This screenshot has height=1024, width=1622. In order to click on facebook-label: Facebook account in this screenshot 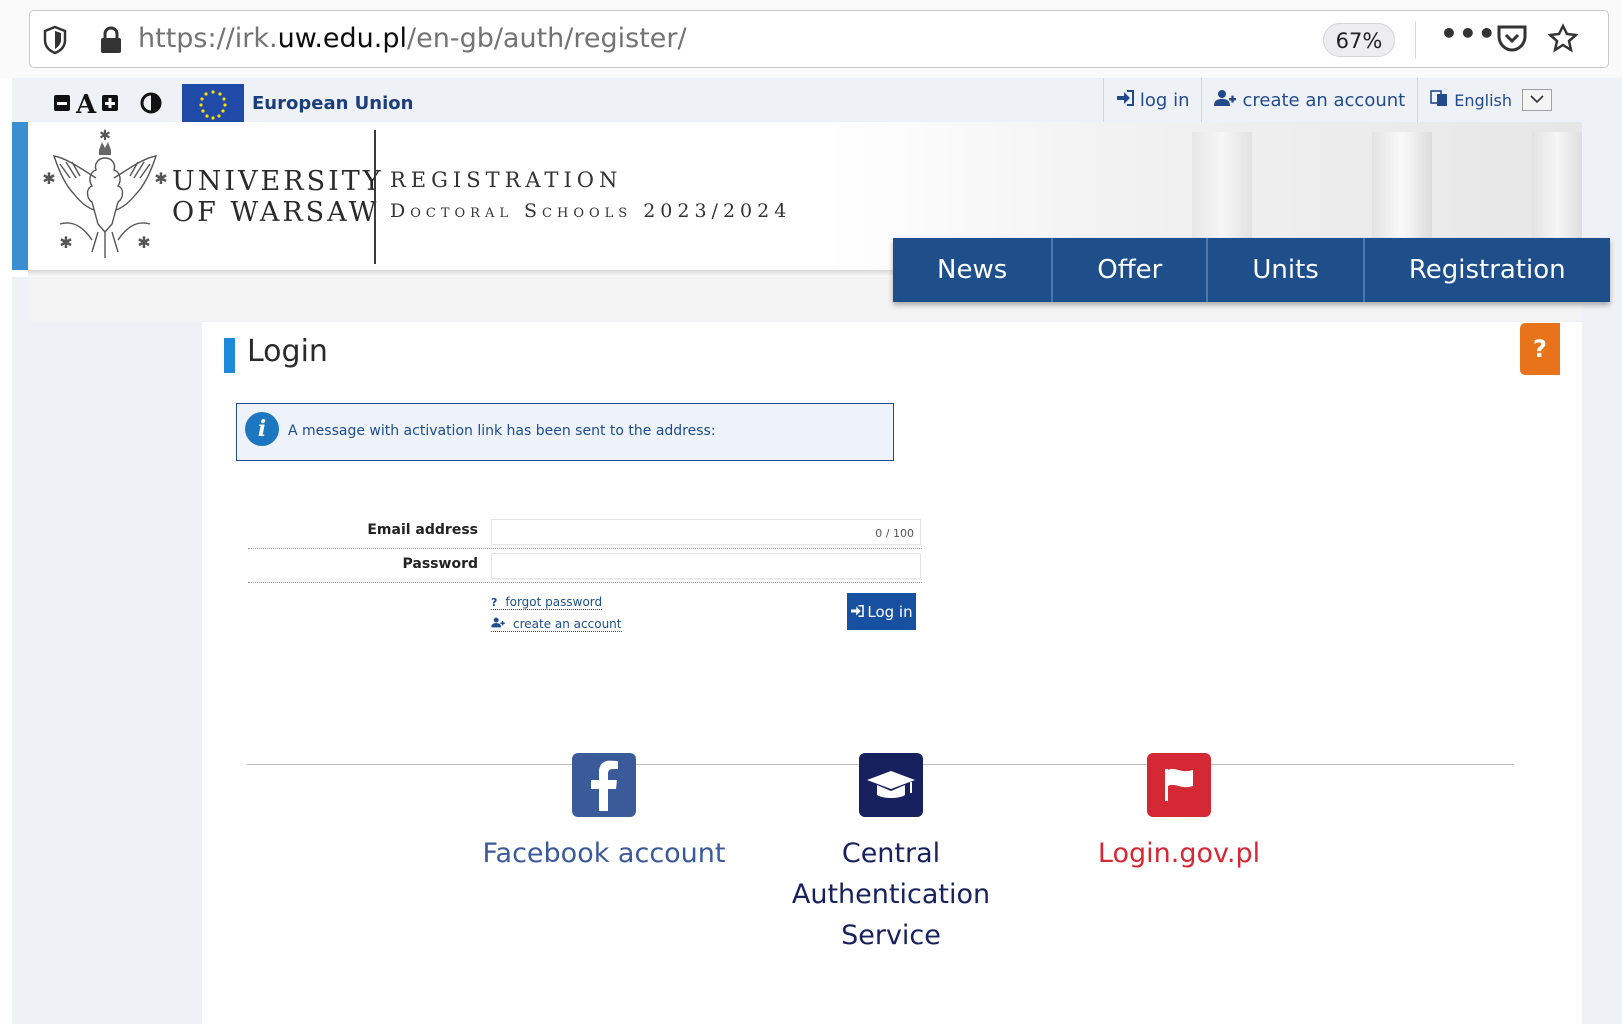, I will do `click(604, 853)`.